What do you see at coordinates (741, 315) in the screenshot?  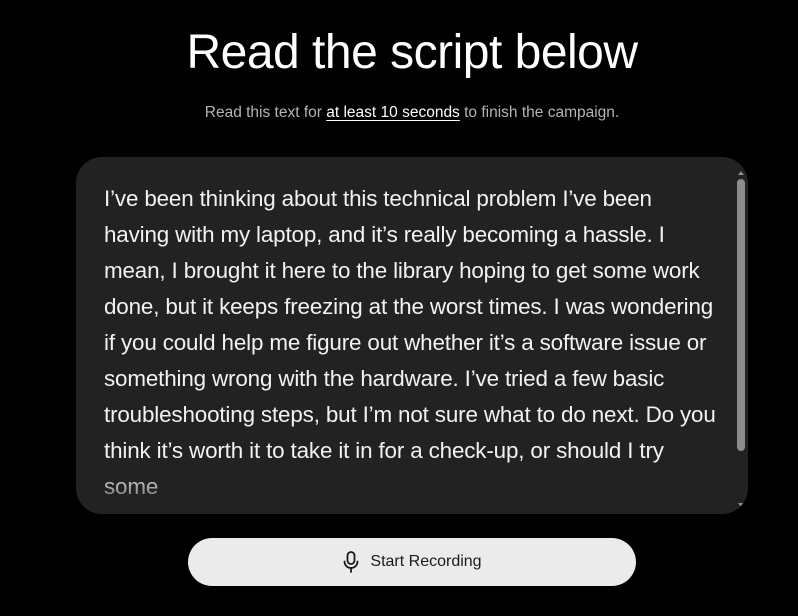 I see `scrollbar-thumb` at bounding box center [741, 315].